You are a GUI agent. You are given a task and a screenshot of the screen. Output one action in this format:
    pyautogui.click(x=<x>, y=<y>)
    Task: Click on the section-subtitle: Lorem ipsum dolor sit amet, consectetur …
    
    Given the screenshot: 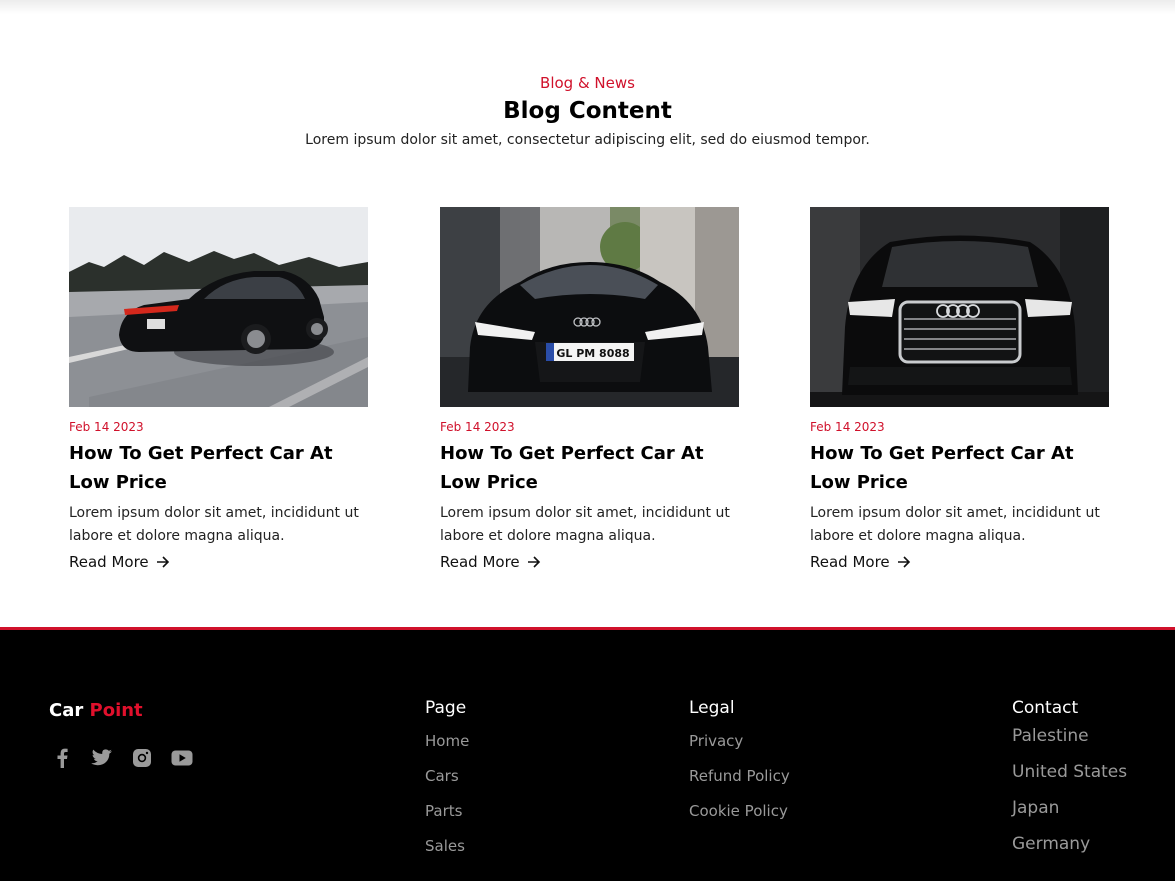 What is the action you would take?
    pyautogui.click(x=587, y=140)
    